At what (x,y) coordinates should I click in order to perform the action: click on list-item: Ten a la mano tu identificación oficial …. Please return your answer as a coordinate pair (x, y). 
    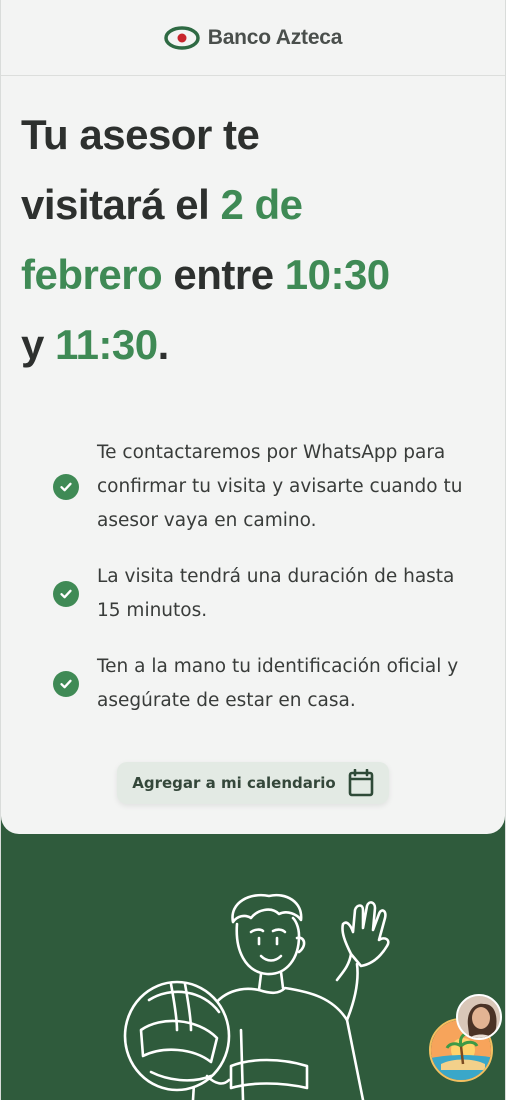
    Looking at the image, I should click on (268, 684).